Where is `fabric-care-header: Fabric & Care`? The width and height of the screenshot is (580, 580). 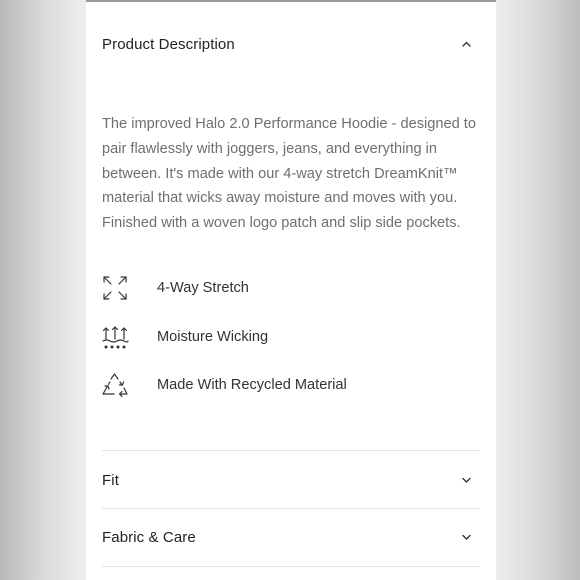
fabric-care-header: Fabric & Care is located at coordinates (291, 537).